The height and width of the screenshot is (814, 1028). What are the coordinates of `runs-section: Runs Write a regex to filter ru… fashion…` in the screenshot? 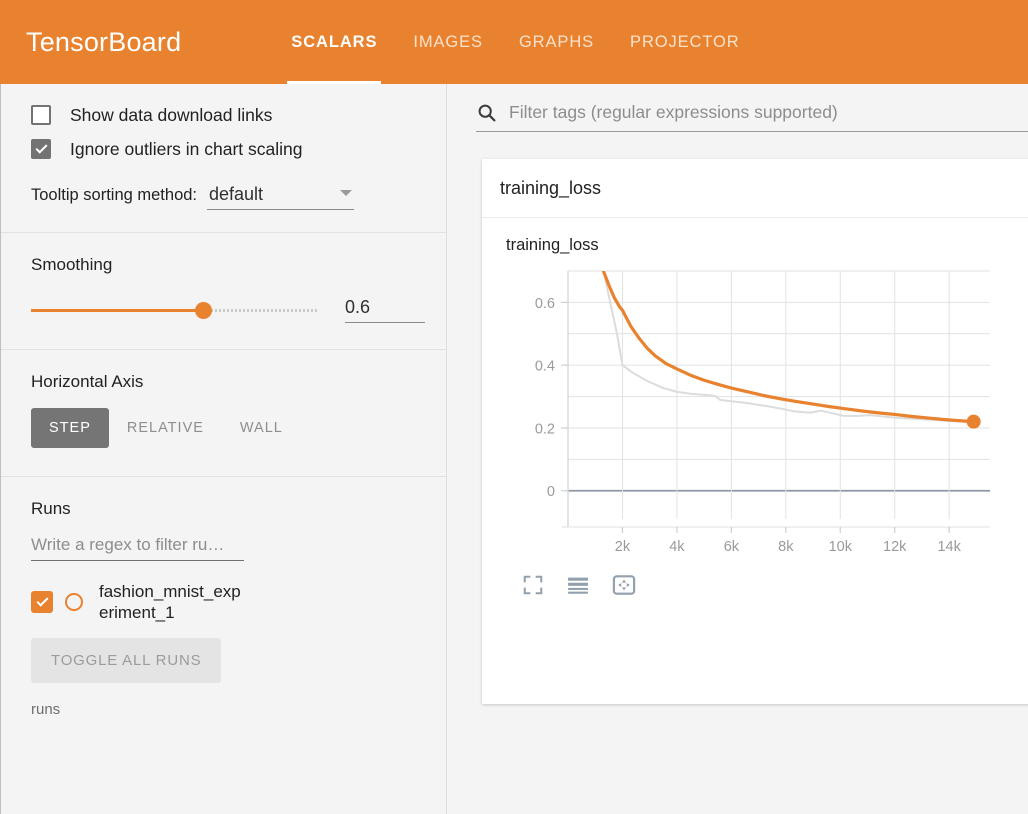 It's located at (223, 597).